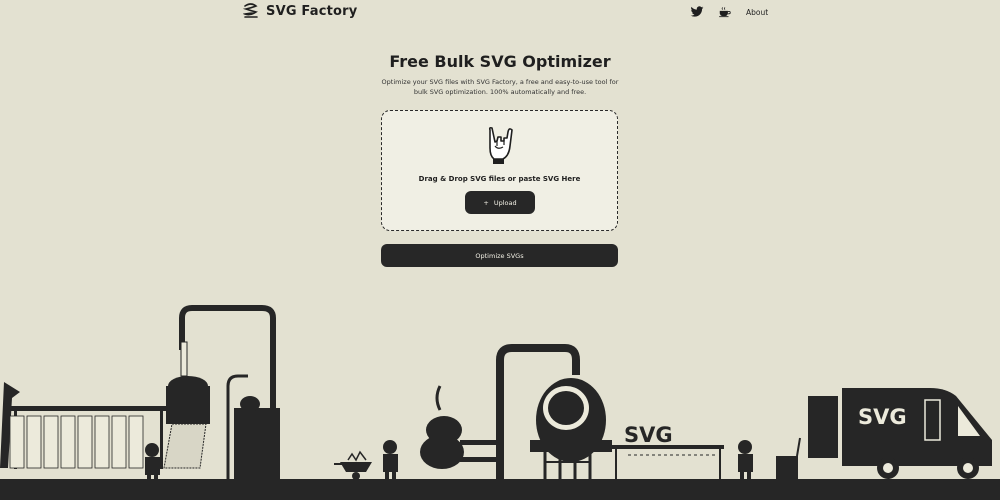  What do you see at coordinates (500, 13) in the screenshot?
I see `top-nav: SVG Factory About` at bounding box center [500, 13].